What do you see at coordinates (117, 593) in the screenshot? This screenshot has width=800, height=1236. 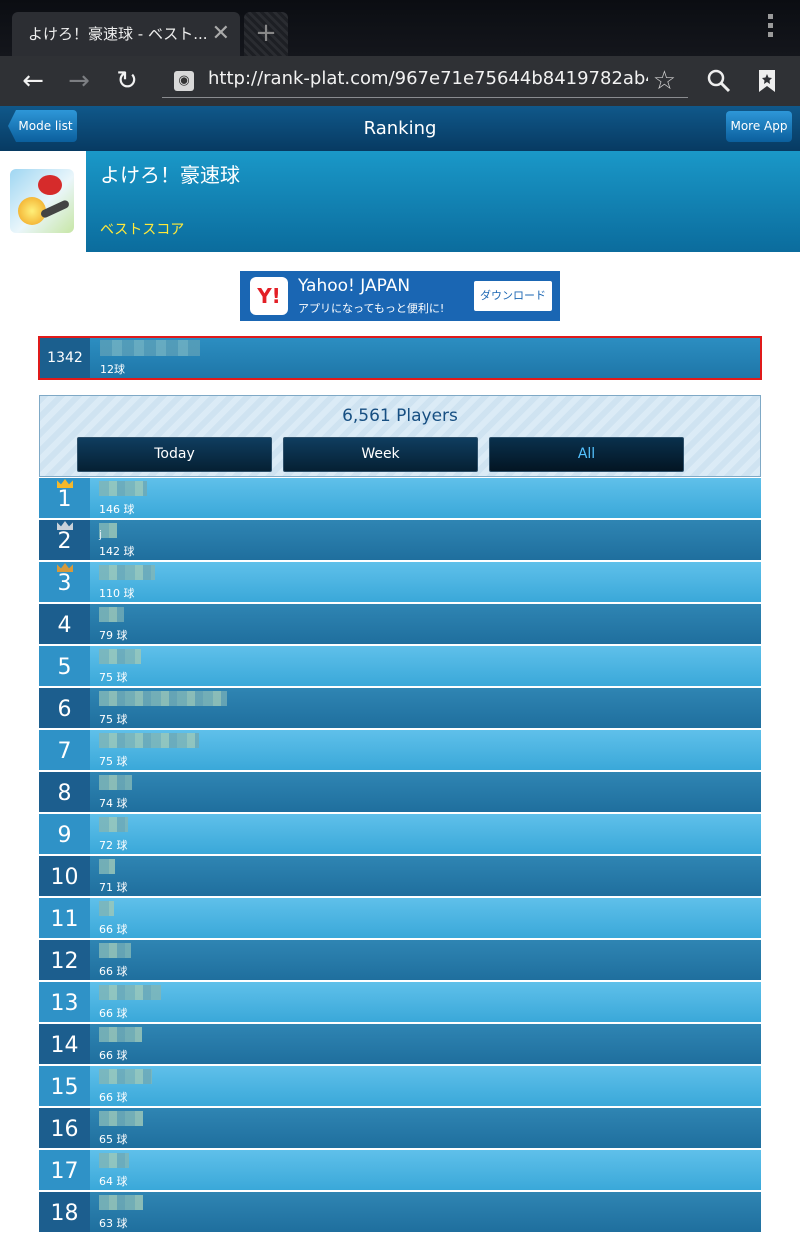 I see `player-score: 110 球` at bounding box center [117, 593].